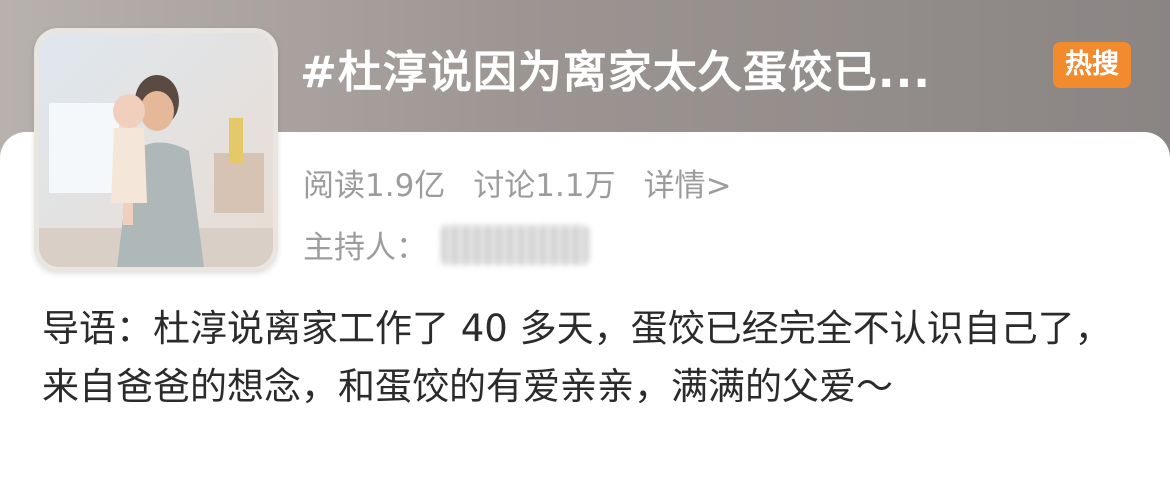 The width and height of the screenshot is (1170, 497). Describe the element at coordinates (688, 182) in the screenshot. I see `detail-link: 详情>` at that location.